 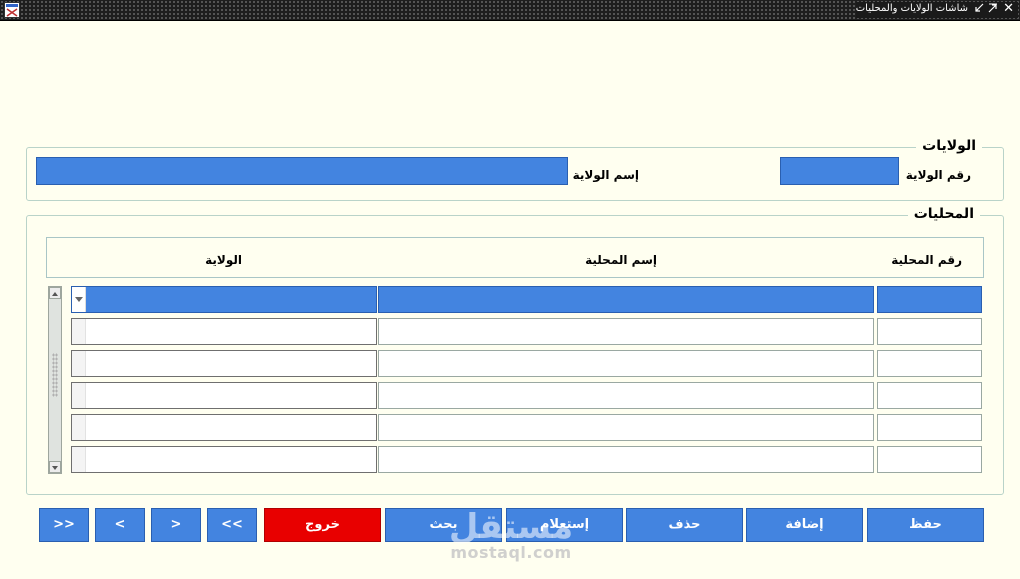 What do you see at coordinates (564, 525) in the screenshot?
I see `query-button: إستعلام` at bounding box center [564, 525].